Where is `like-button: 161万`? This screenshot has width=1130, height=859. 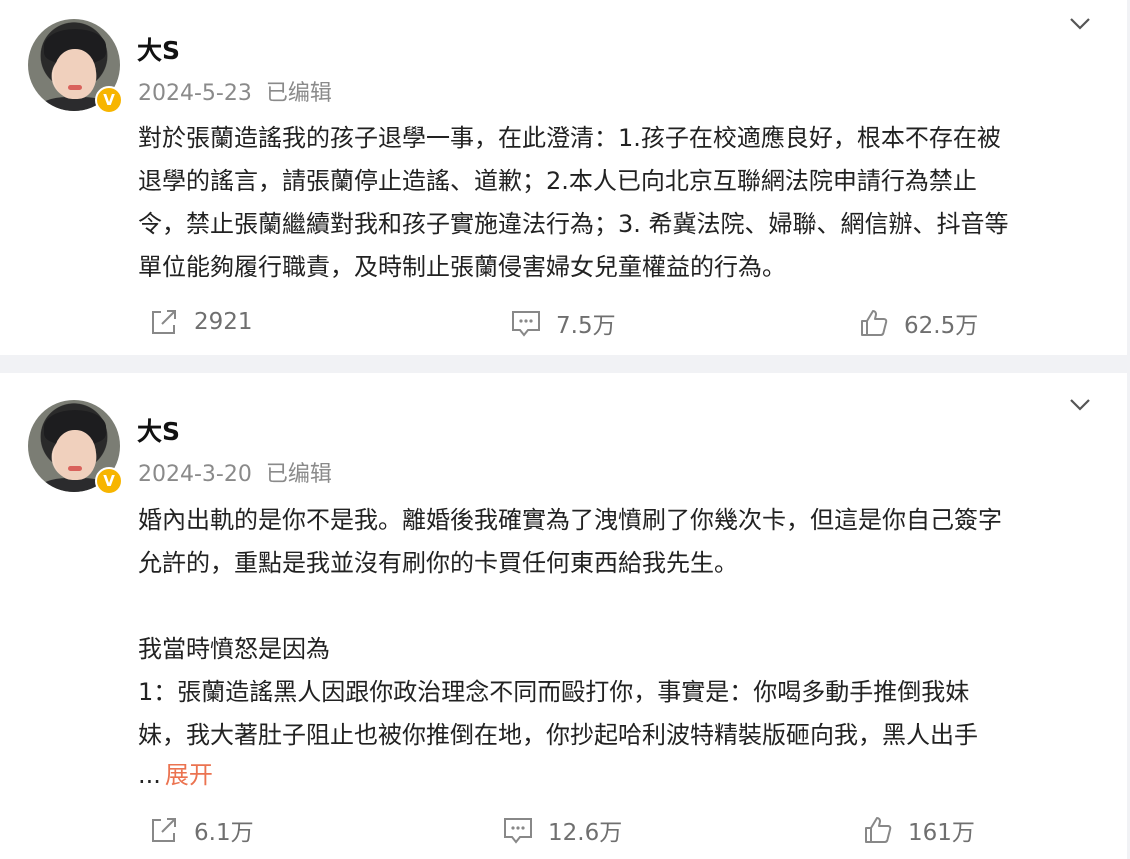 like-button: 161万 is located at coordinates (918, 830).